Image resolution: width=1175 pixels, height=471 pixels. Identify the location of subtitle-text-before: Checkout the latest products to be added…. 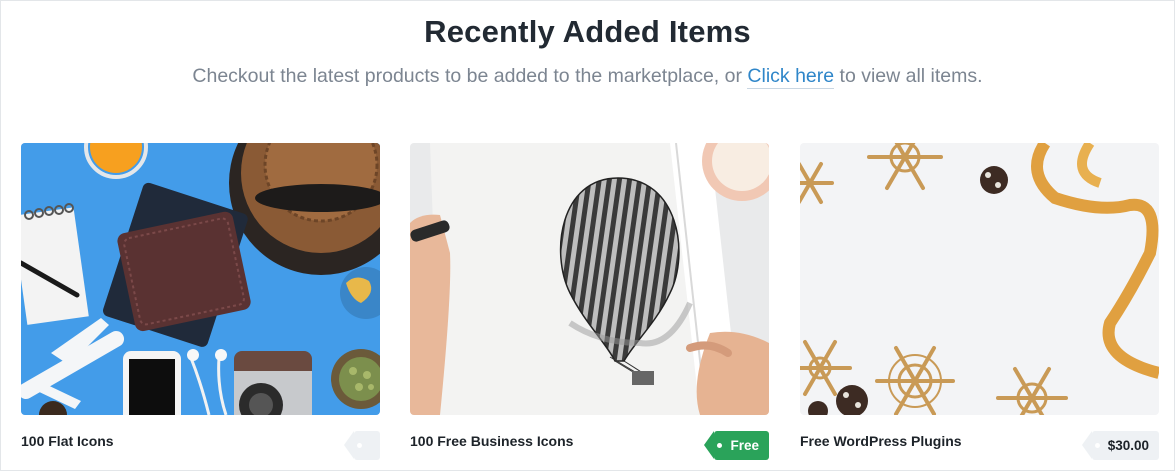
(470, 76).